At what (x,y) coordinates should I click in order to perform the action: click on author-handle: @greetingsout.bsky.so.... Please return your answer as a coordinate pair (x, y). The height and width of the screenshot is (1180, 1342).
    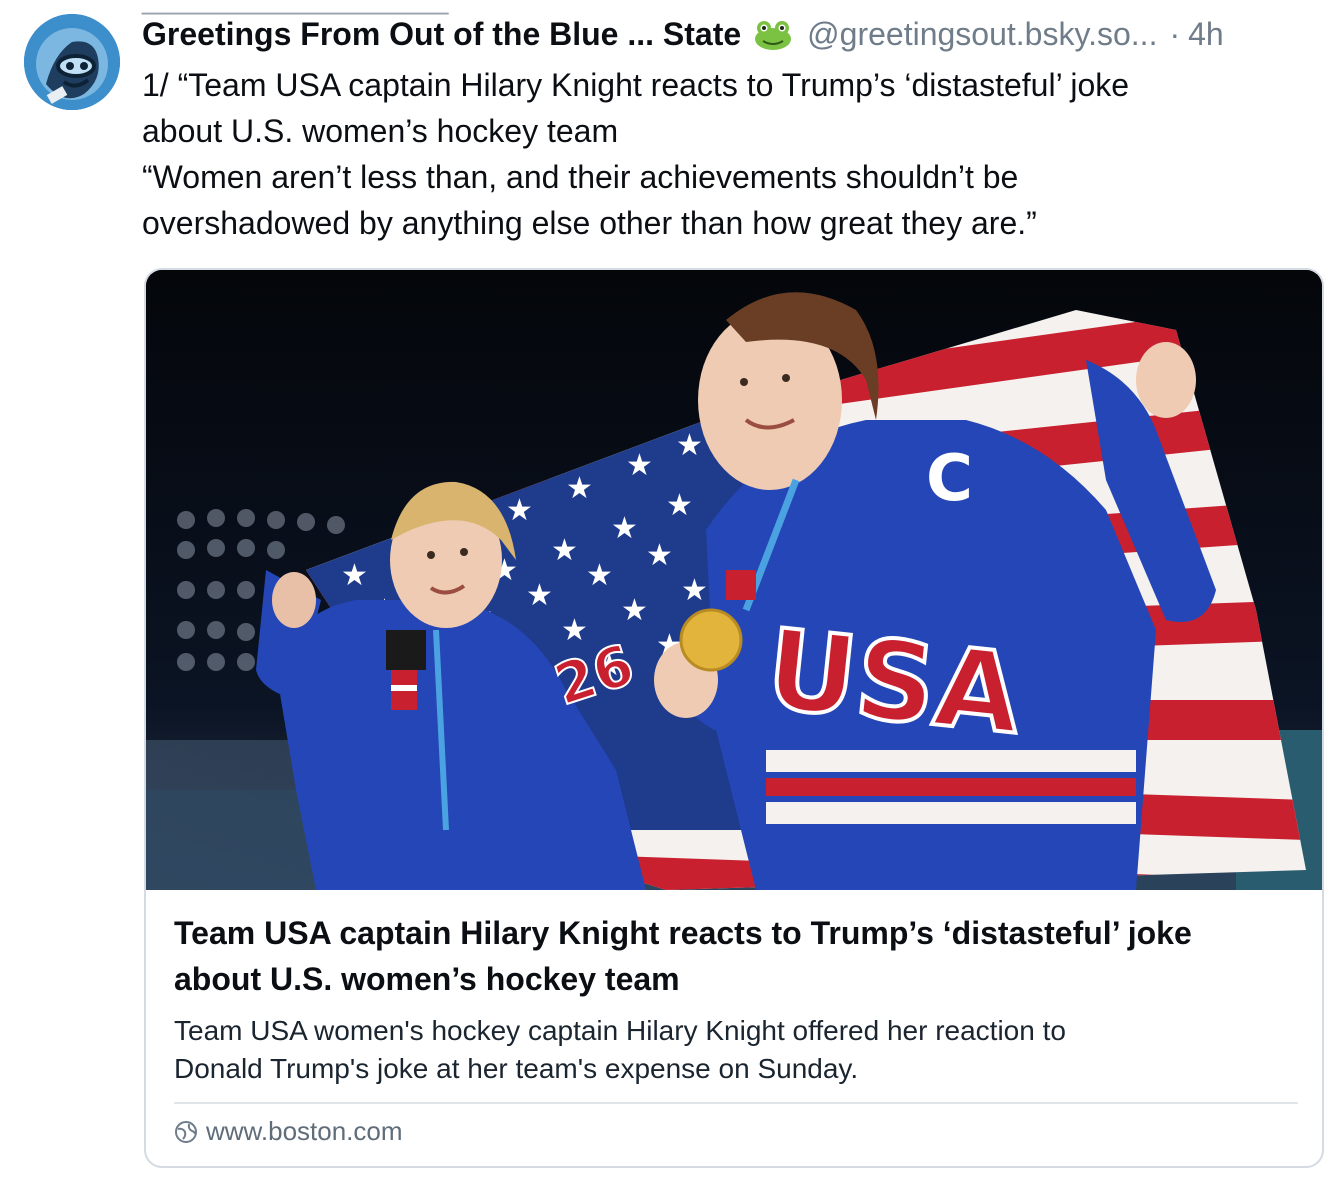
    Looking at the image, I should click on (982, 34).